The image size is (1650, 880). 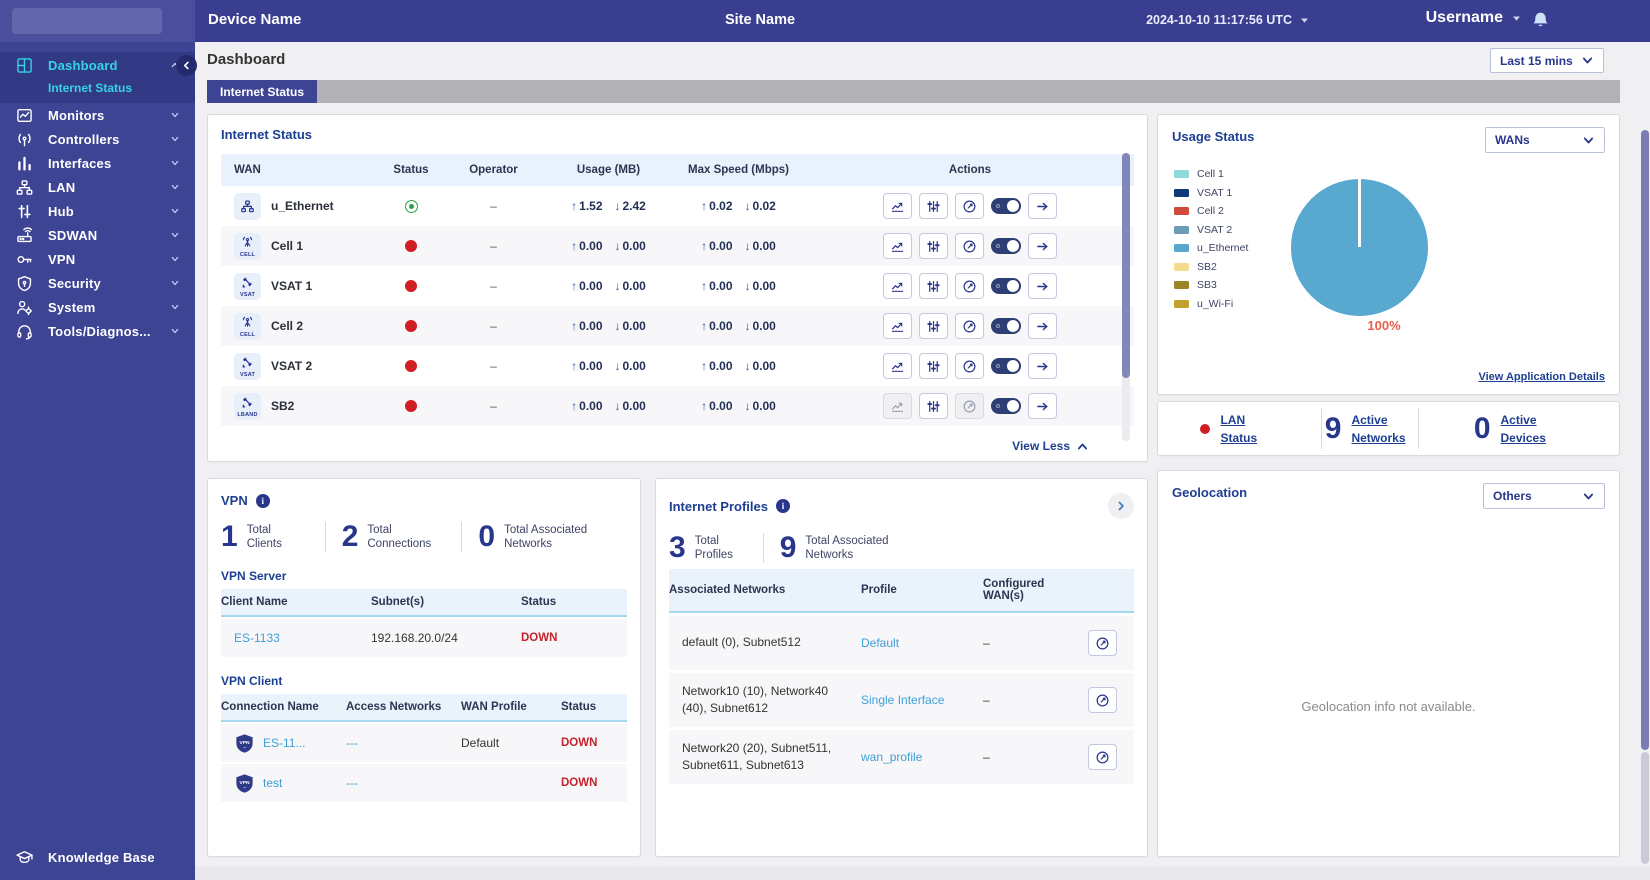 I want to click on legend-label: VSAT 2, so click(x=1215, y=229).